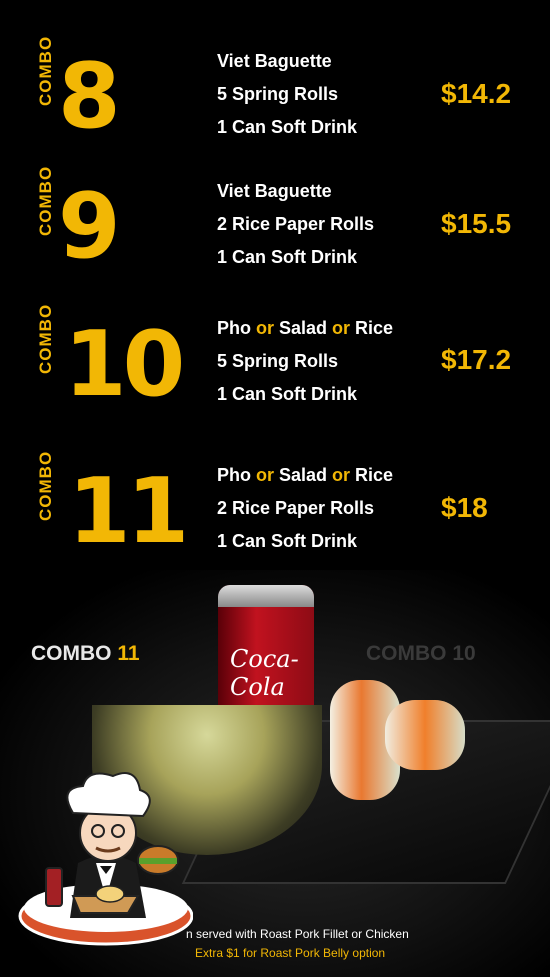 This screenshot has height=977, width=550. I want to click on combo-number: 9, so click(89, 226).